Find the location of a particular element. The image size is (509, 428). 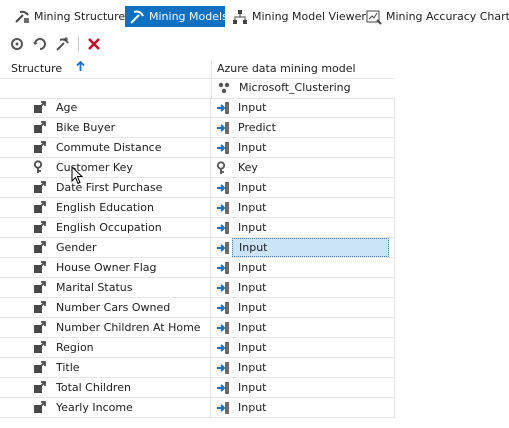

algorithm-name: Microsoft_Clustering is located at coordinates (295, 87).